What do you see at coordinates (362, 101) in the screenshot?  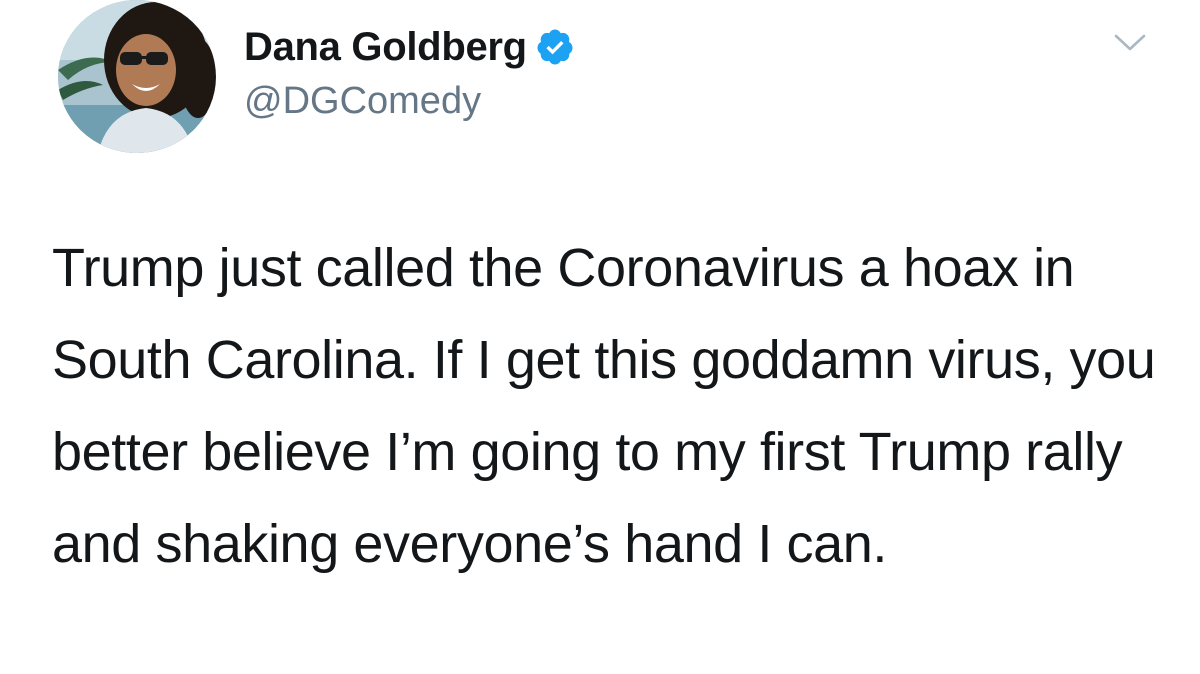 I see `author-handle: @DGComedy` at bounding box center [362, 101].